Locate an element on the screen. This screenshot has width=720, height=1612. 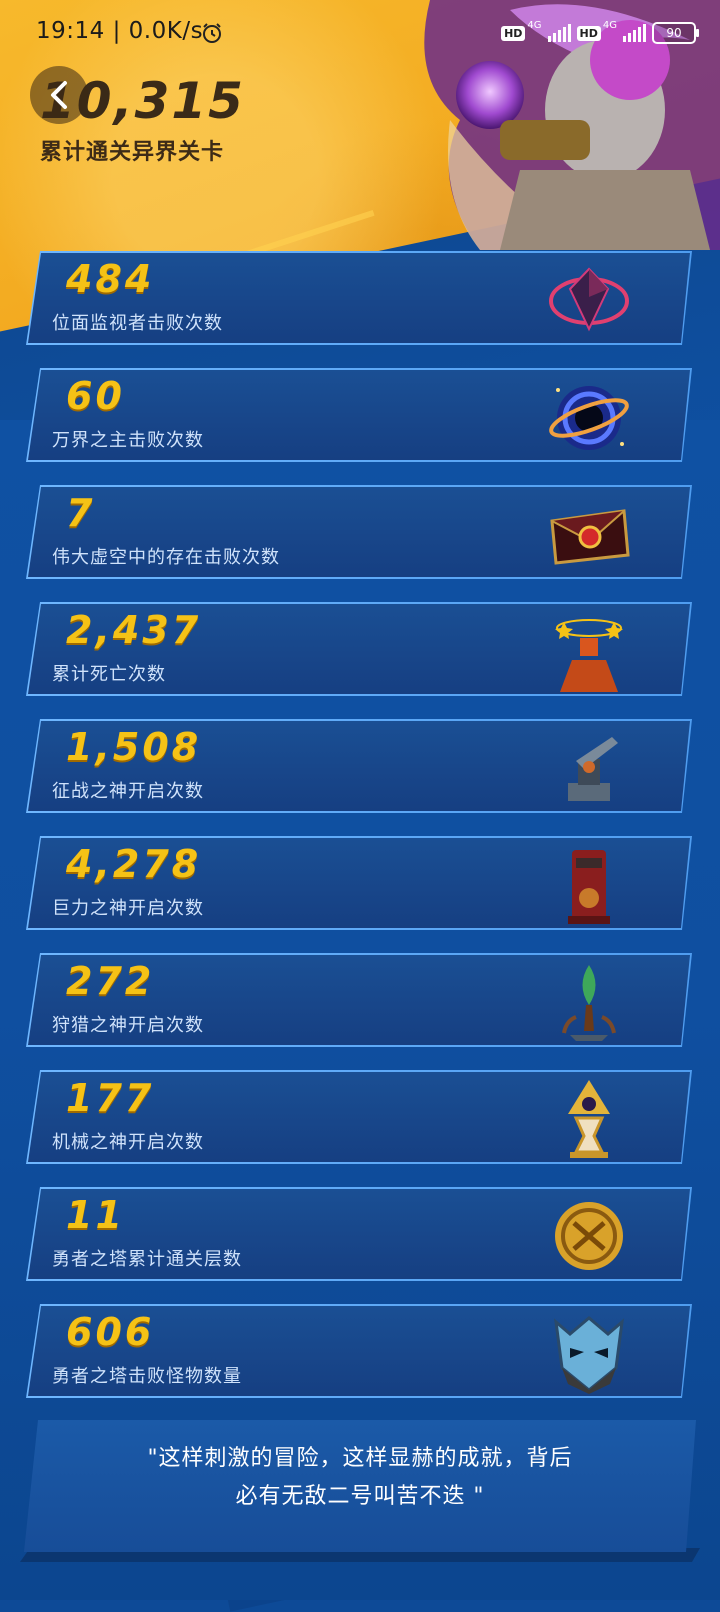
stat-card: 11 勇者之塔累计通关层数 is located at coordinates (359, 1234).